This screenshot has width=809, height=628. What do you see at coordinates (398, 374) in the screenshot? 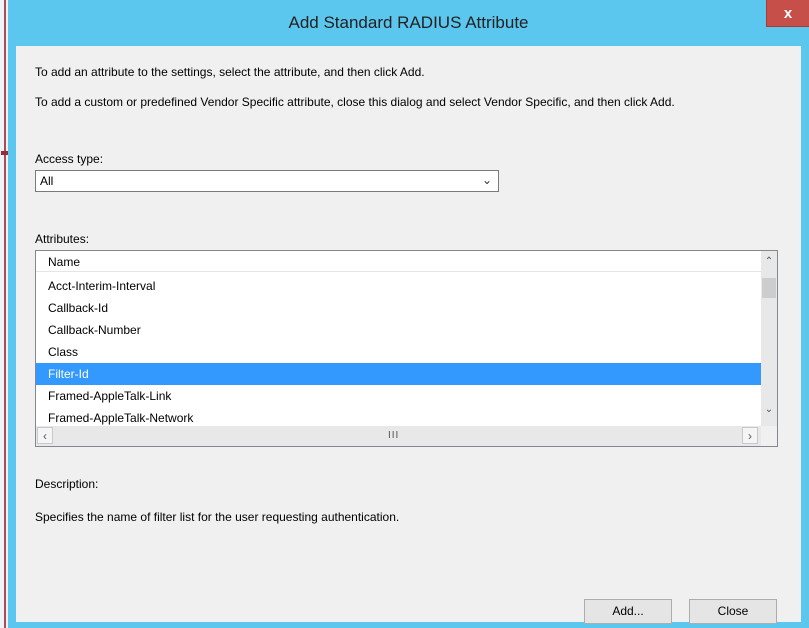
I see `list-item-selected: Filter-Id` at bounding box center [398, 374].